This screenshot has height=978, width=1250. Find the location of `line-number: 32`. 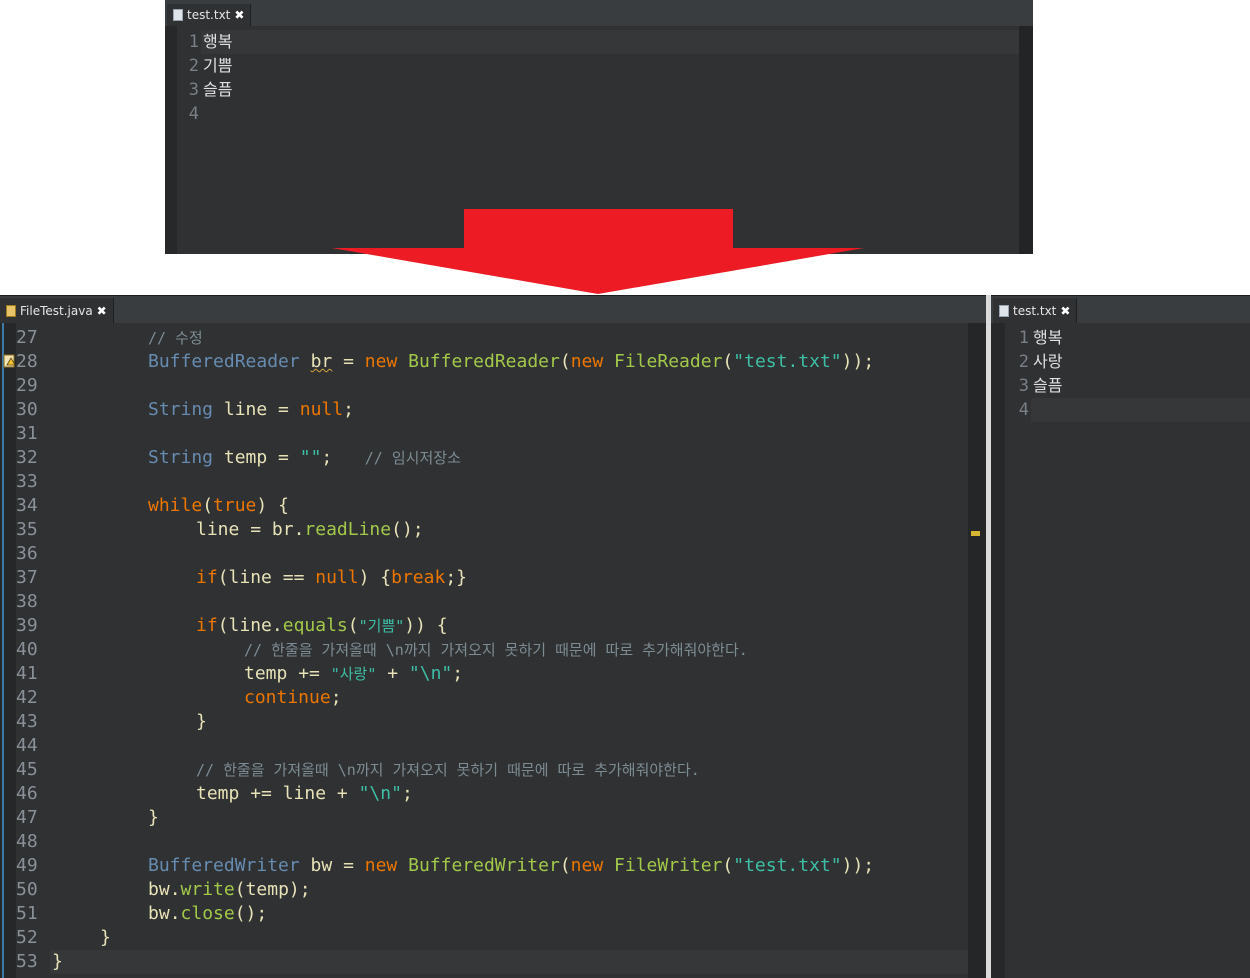

line-number: 32 is located at coordinates (27, 457).